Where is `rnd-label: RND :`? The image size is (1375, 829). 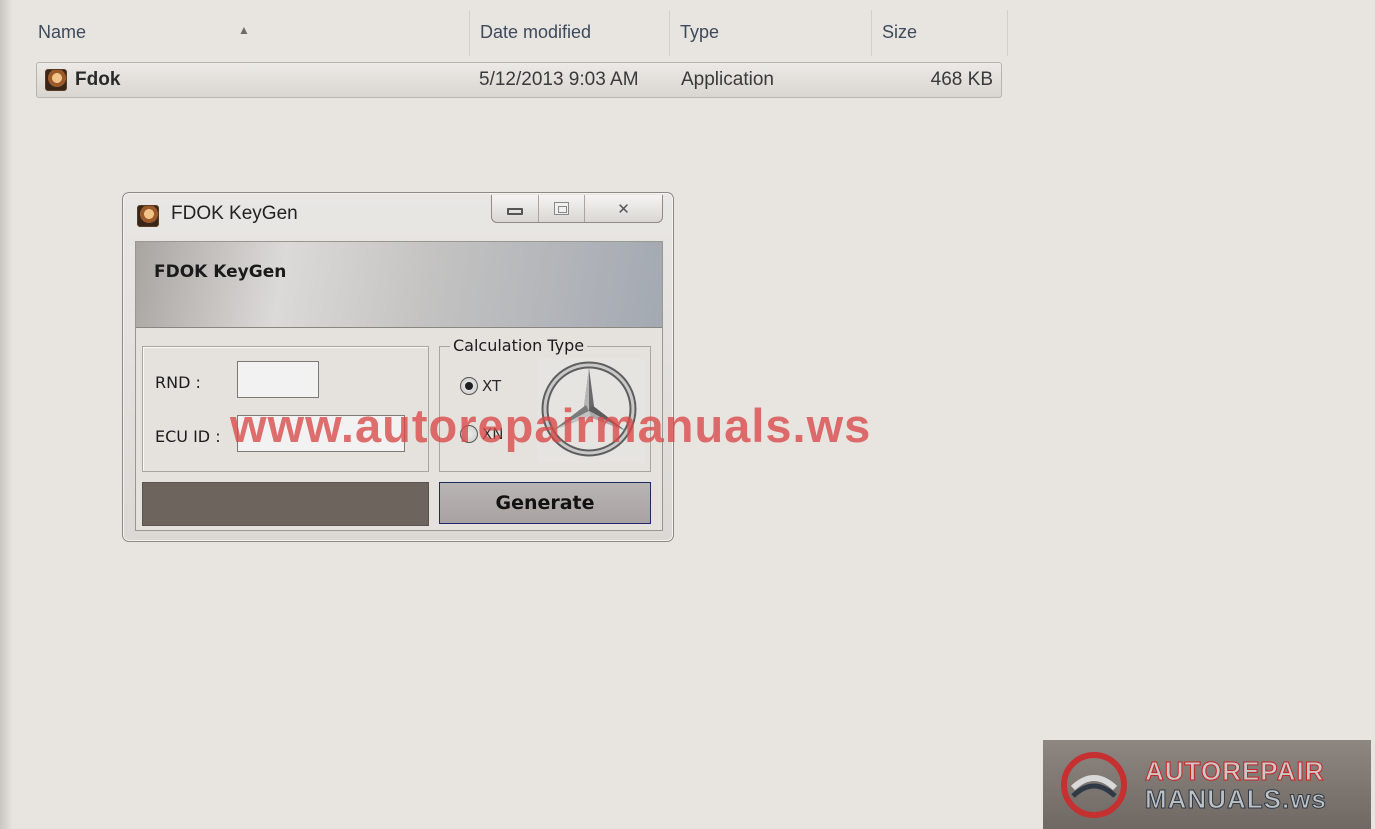 rnd-label: RND : is located at coordinates (178, 382).